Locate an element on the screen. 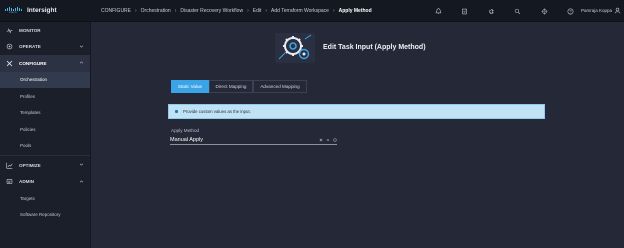 The width and height of the screenshot is (624, 248). configure-icon is located at coordinates (9, 63).